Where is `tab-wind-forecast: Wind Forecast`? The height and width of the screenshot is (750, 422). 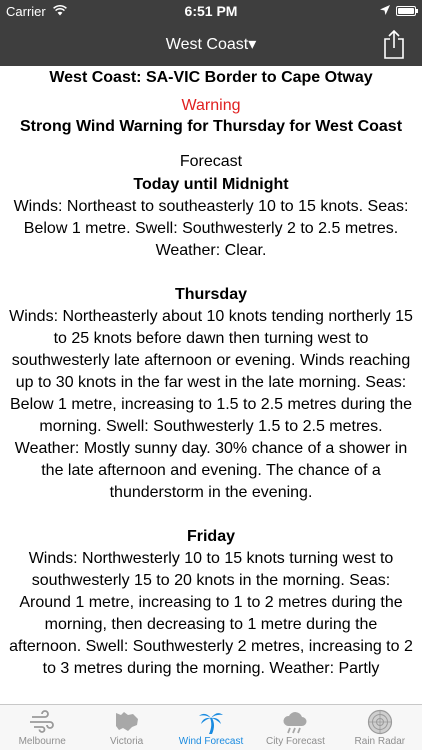 tab-wind-forecast: Wind Forecast is located at coordinates (211, 727).